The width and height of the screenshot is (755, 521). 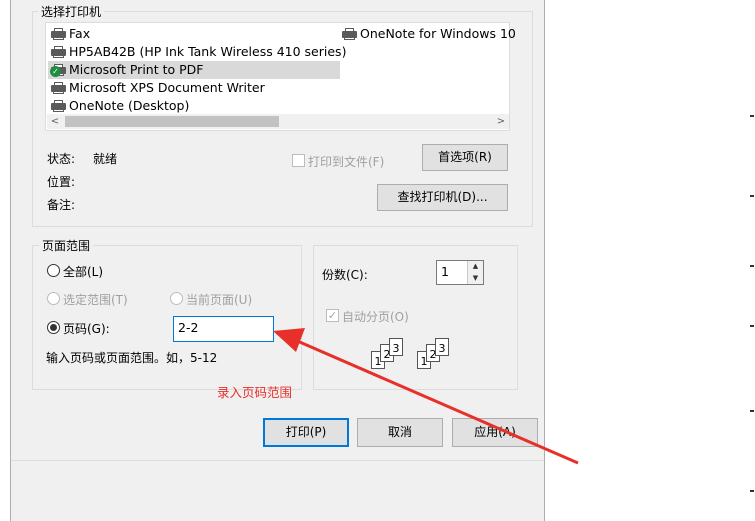 I want to click on arrow-head-icon, so click(x=289, y=340).